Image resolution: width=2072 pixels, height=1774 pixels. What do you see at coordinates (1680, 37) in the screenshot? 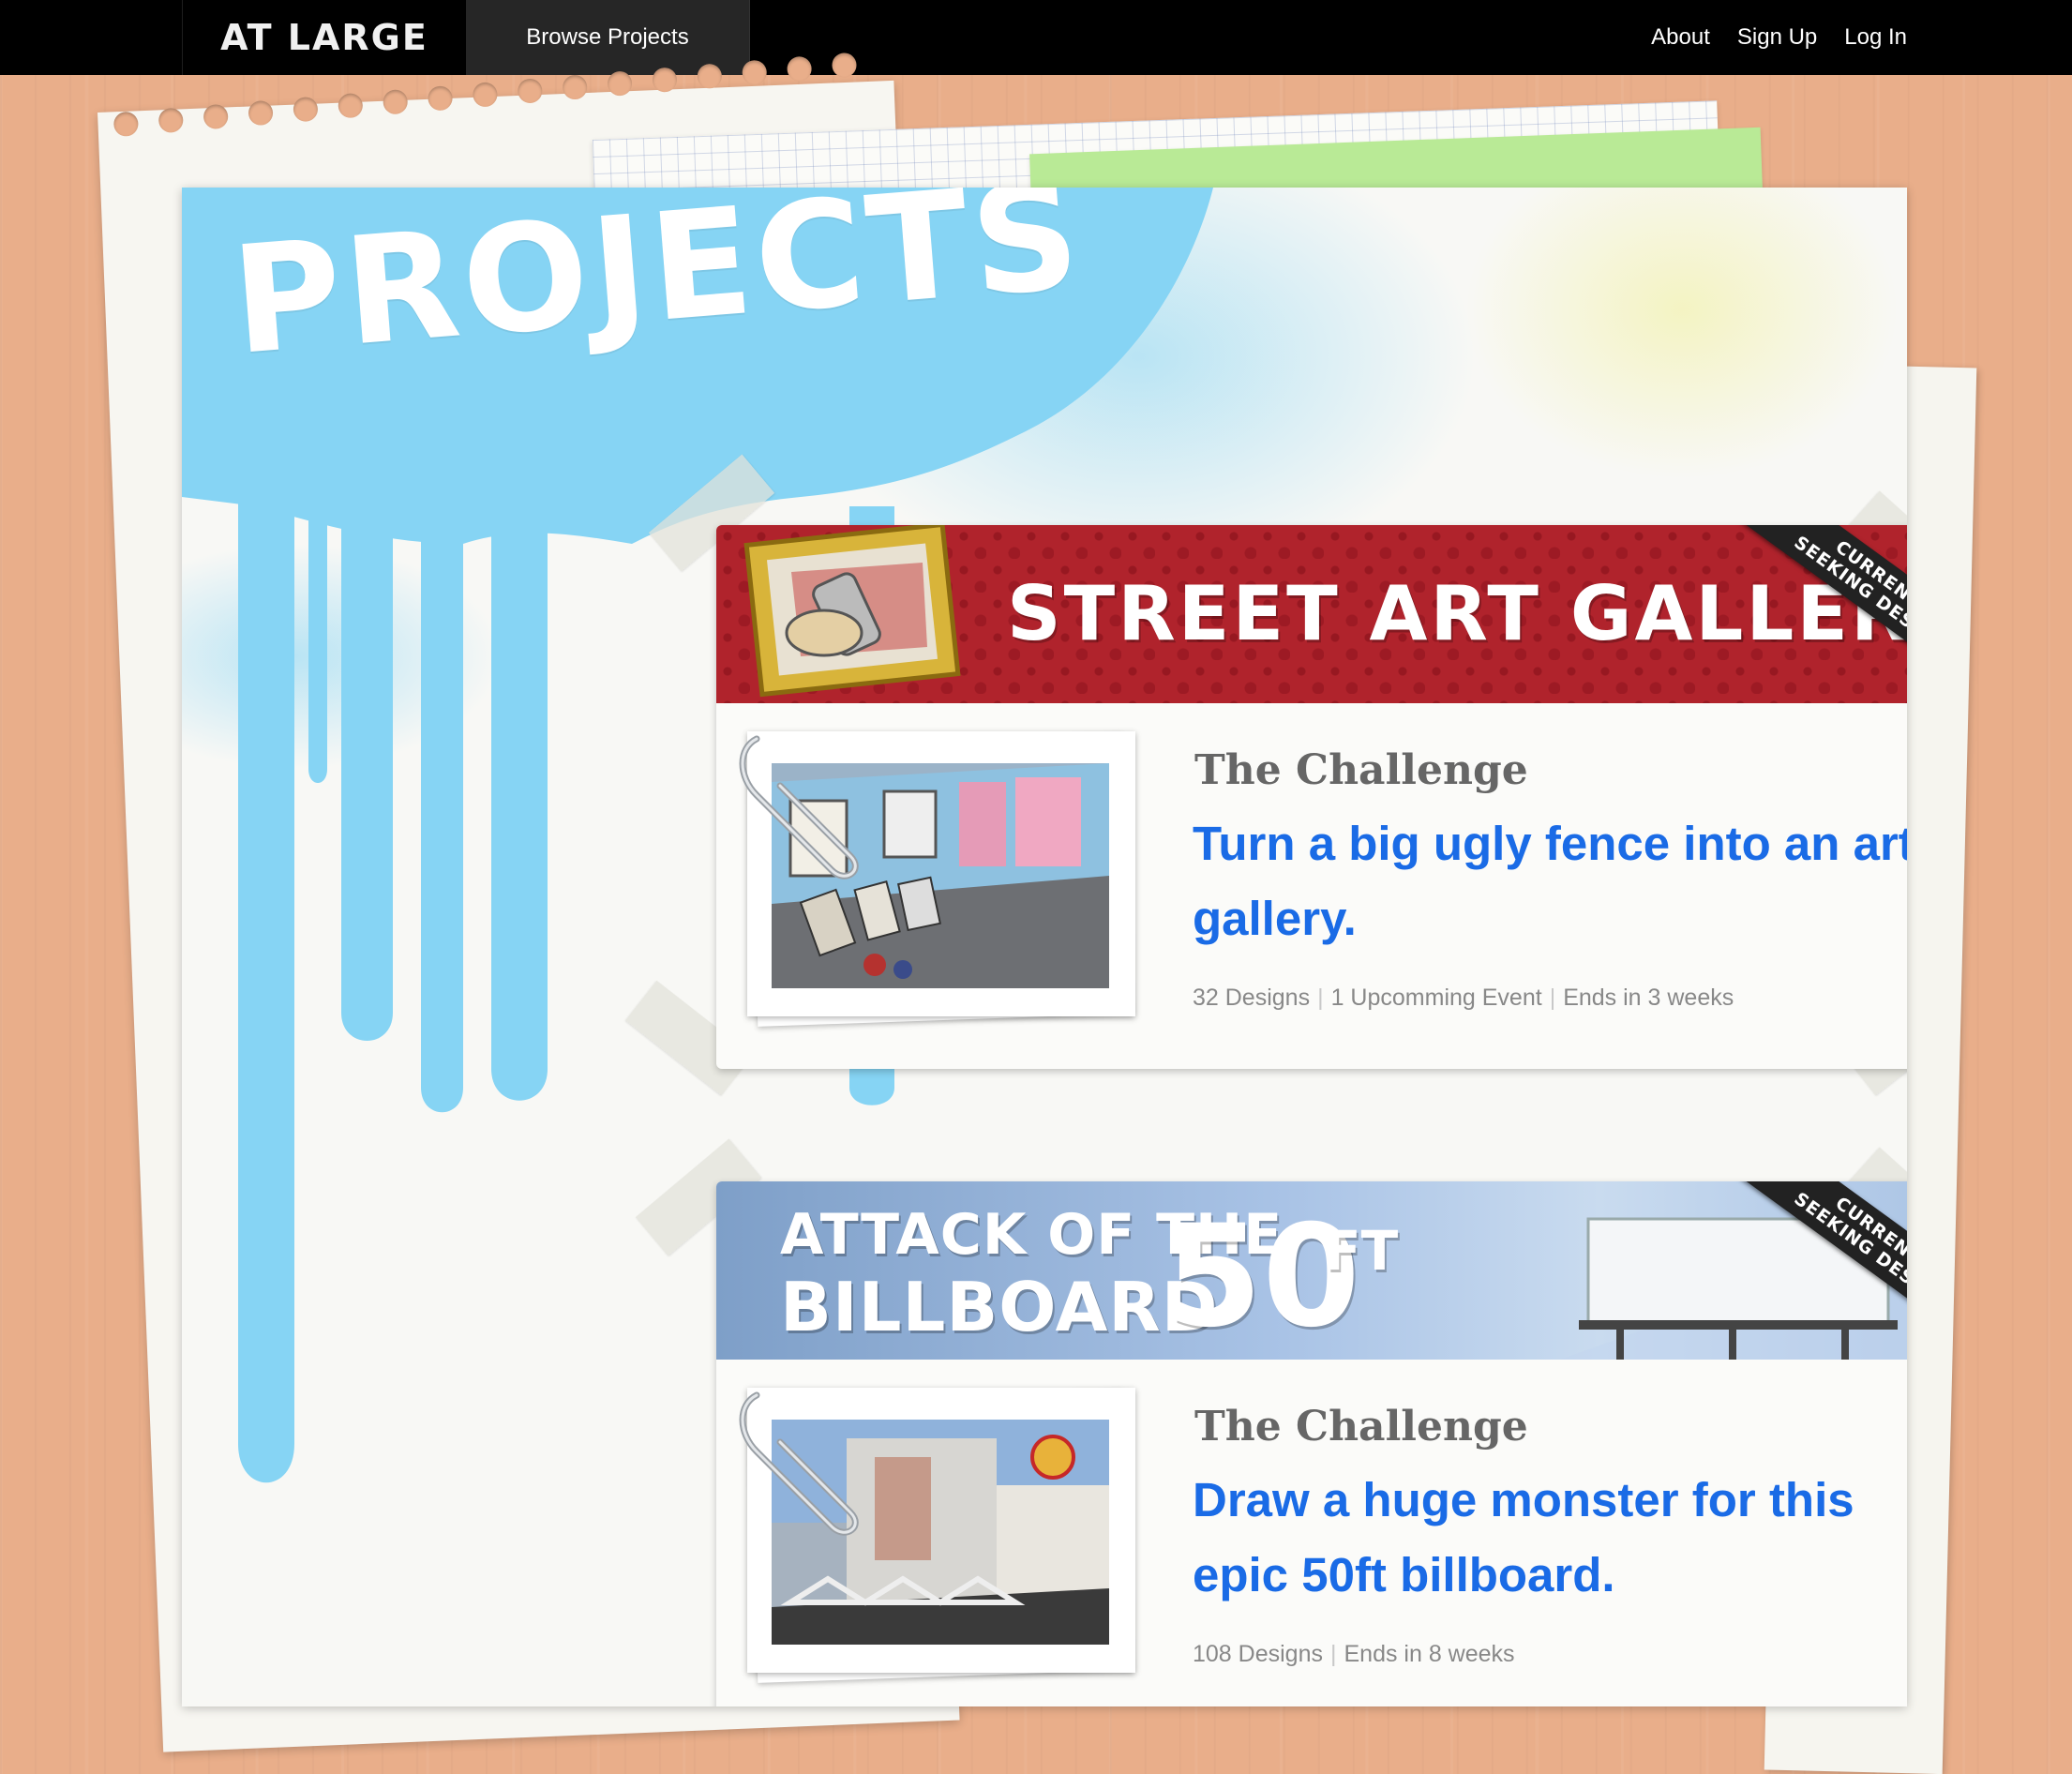
I see `nav-about-link: About` at bounding box center [1680, 37].